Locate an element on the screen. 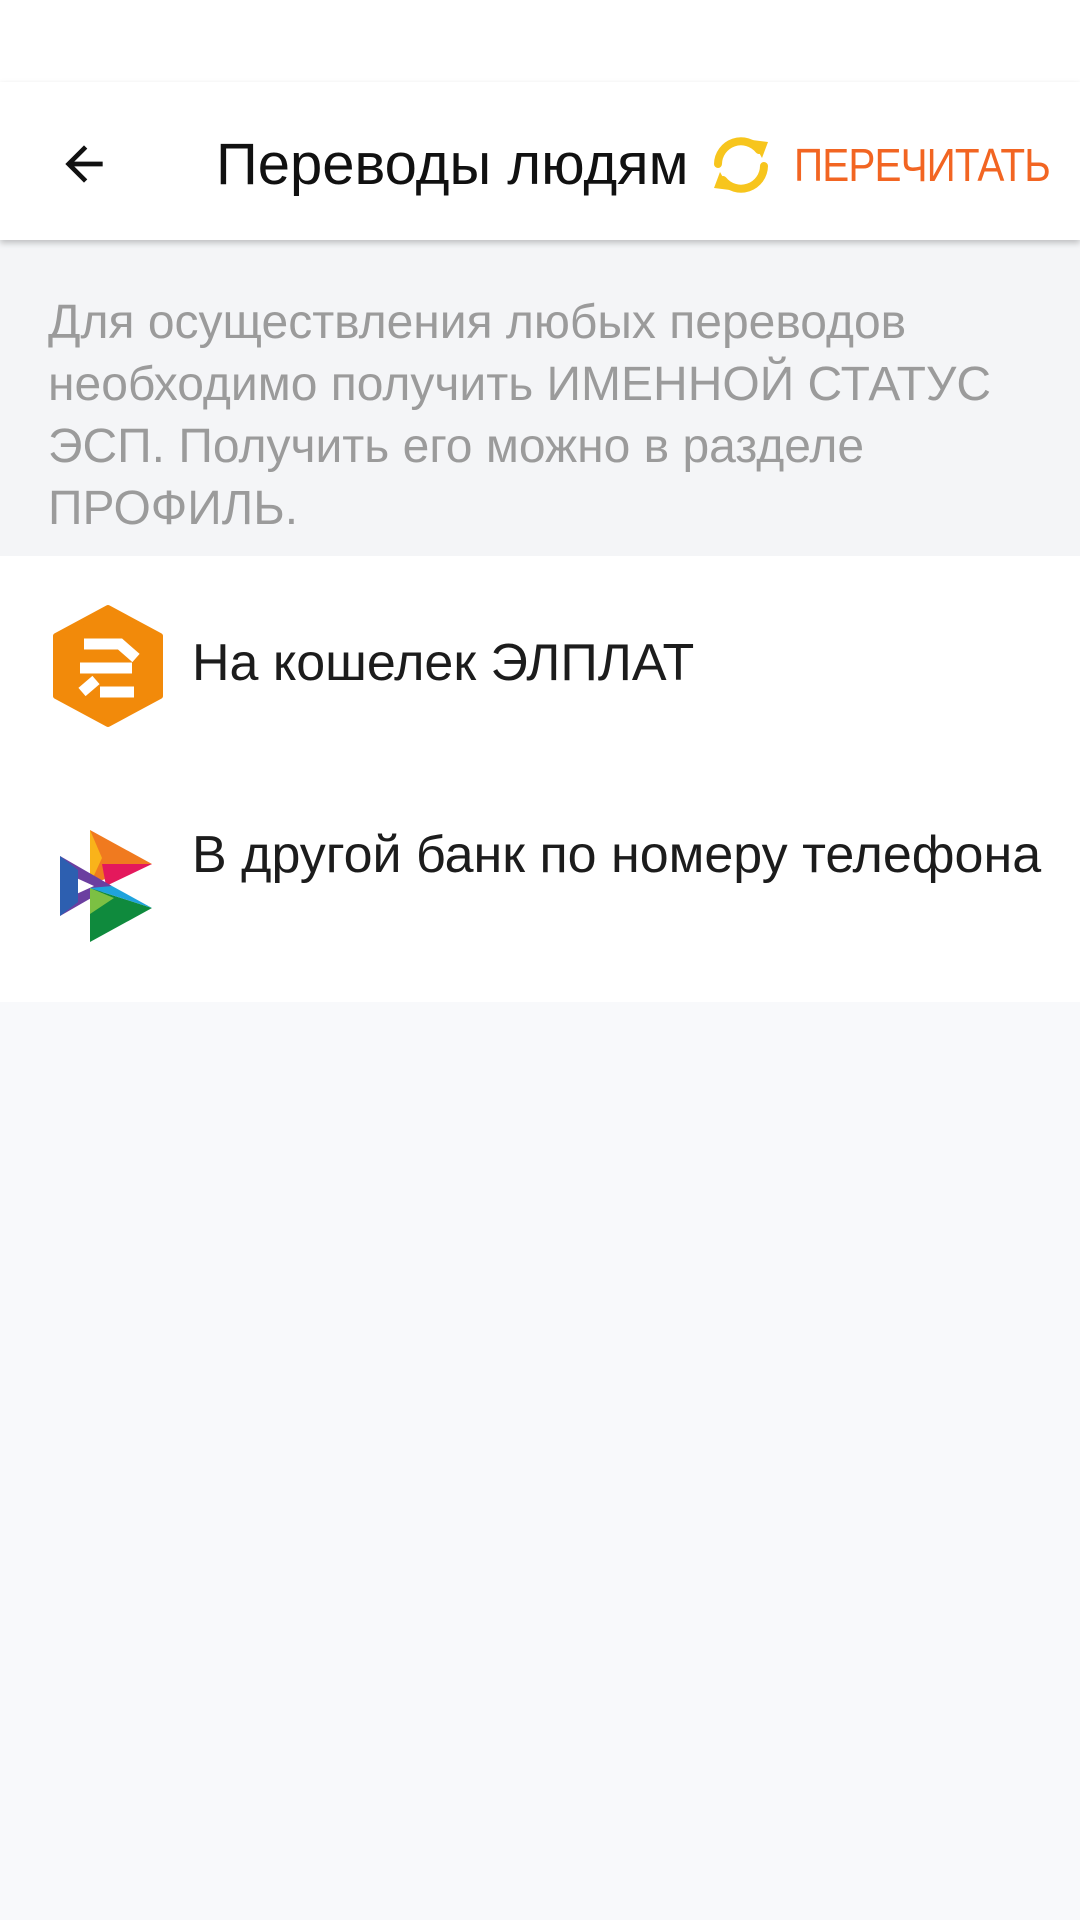 Image resolution: width=1080 pixels, height=1920 pixels. sbp-logo-icon is located at coordinates (108, 884).